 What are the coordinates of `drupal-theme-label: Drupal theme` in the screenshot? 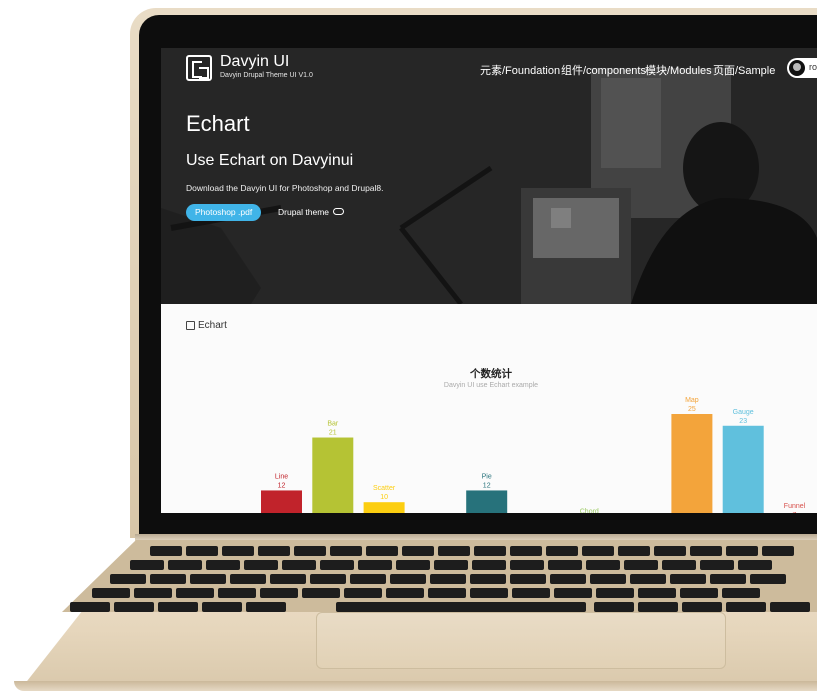 It's located at (304, 212).